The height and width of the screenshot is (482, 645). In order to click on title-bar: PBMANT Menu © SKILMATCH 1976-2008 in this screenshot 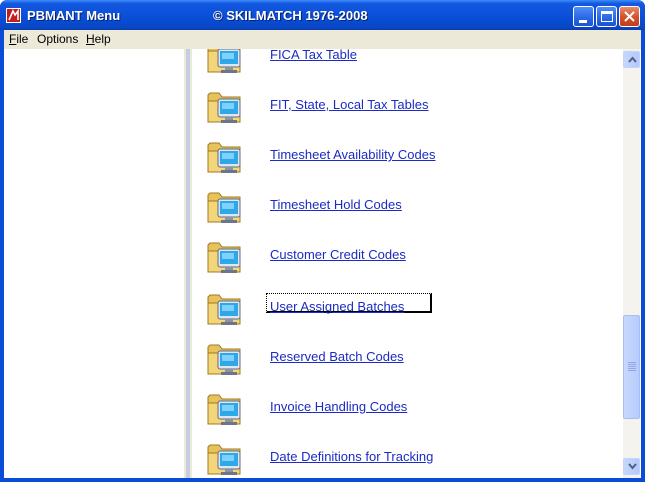, I will do `click(322, 15)`.